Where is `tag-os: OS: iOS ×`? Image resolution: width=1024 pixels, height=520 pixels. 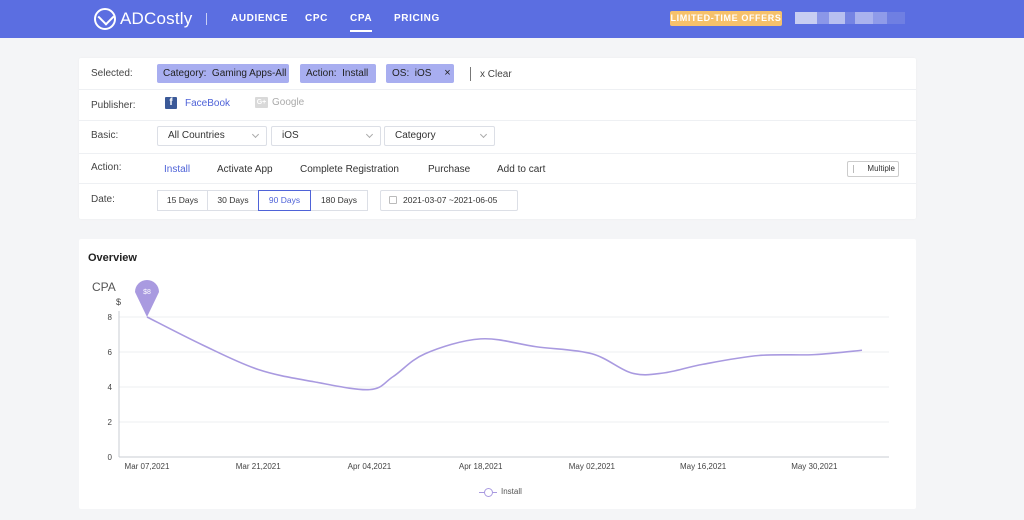 tag-os: OS: iOS × is located at coordinates (420, 73).